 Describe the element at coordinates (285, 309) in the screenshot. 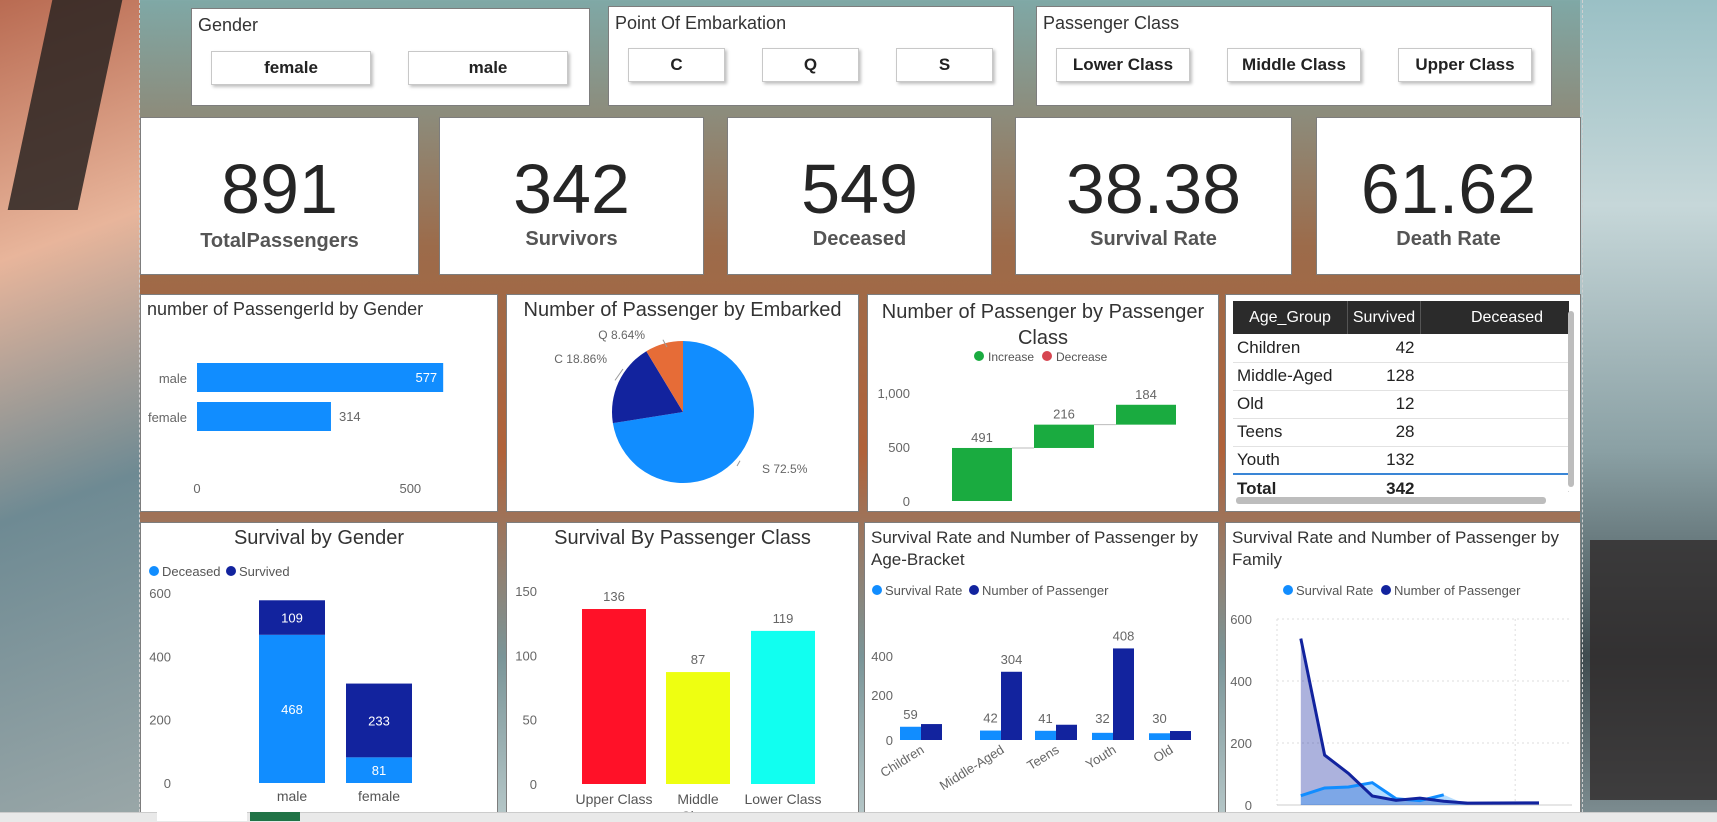

I see `chart-title: number of PassengerId by Gender` at that location.